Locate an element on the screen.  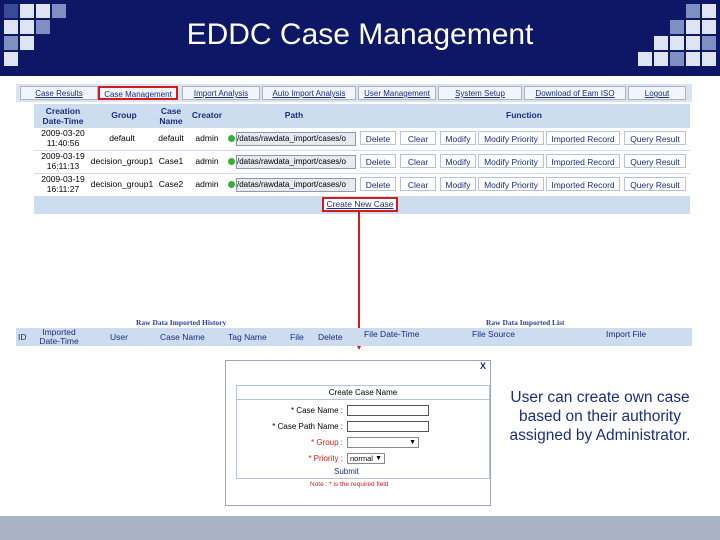
col-imported-date: Imported Date-Time is located at coordinates (59, 336).